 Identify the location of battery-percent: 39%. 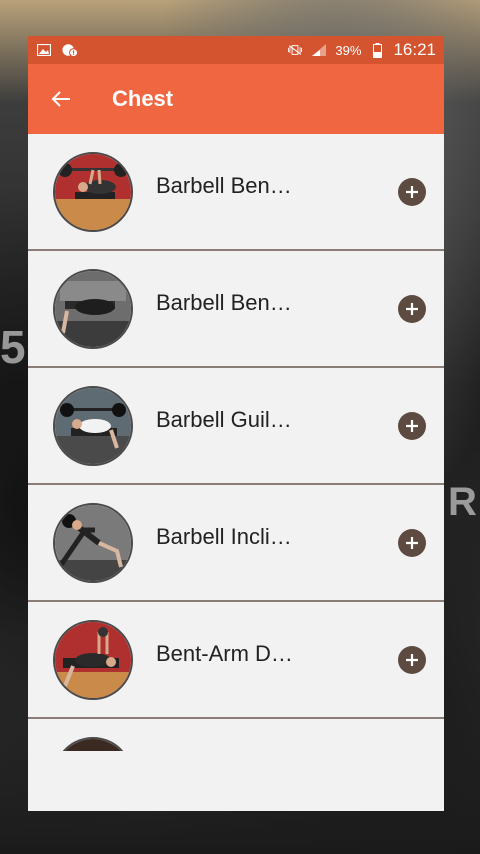
(348, 50).